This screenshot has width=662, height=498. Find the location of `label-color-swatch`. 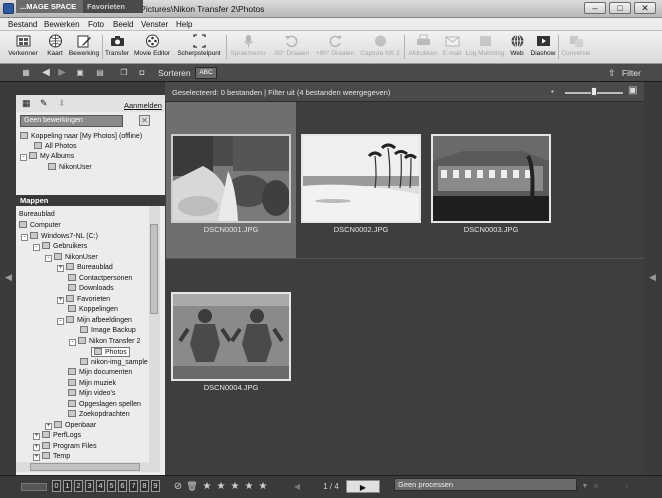

label-color-swatch is located at coordinates (34, 487).